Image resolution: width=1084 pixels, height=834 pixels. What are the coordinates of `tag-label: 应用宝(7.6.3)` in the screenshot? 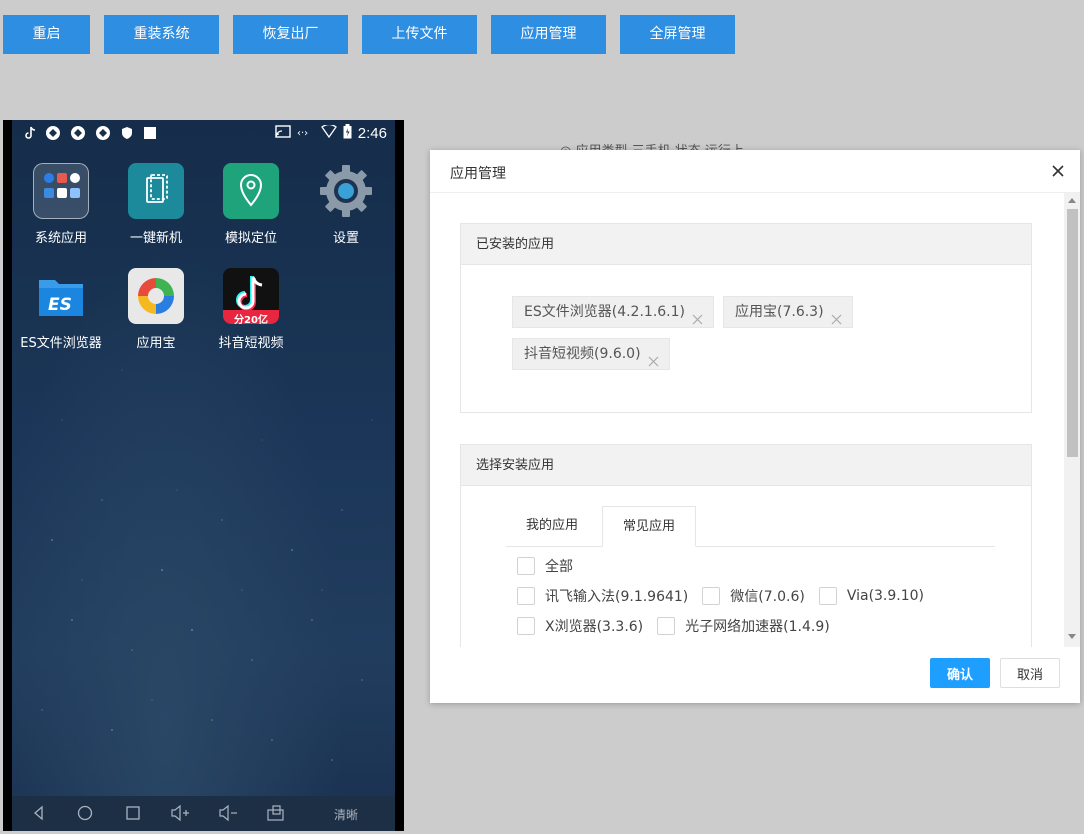 It's located at (779, 312).